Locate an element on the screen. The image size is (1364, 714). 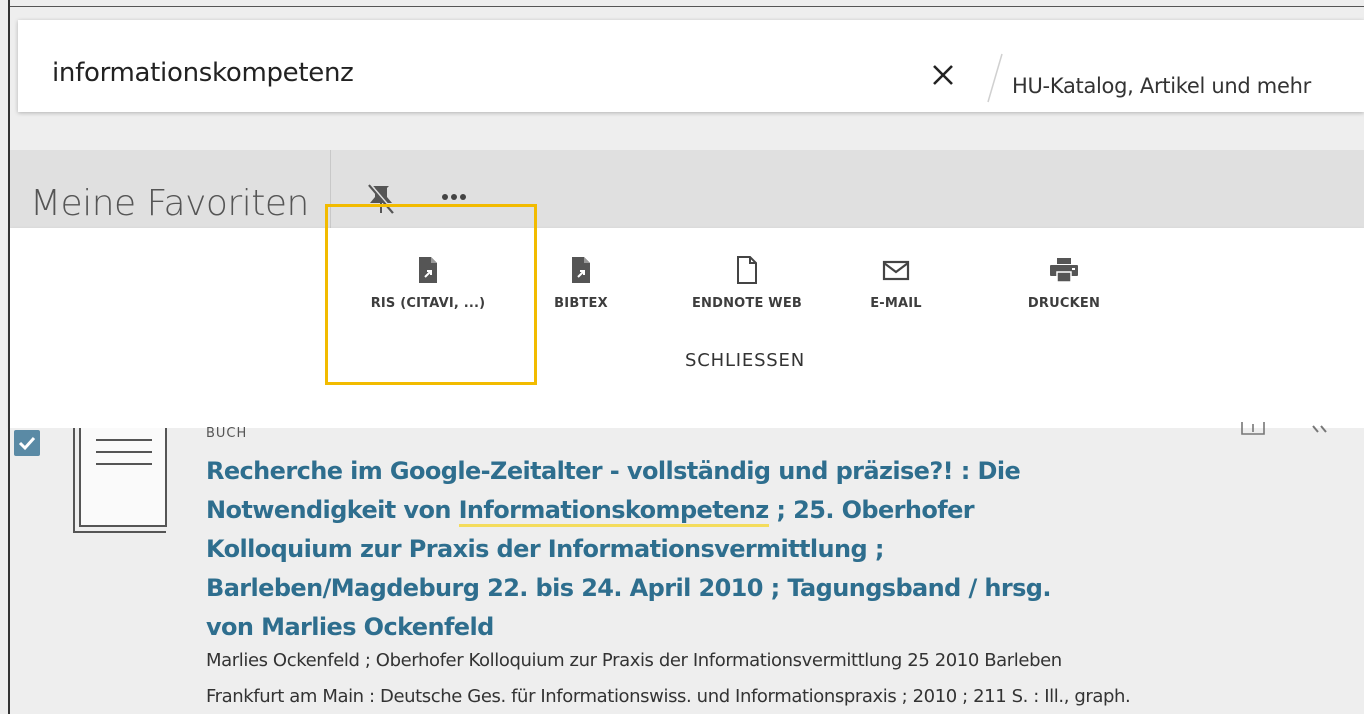
bibtex-export-button: BIBTEX is located at coordinates (581, 283).